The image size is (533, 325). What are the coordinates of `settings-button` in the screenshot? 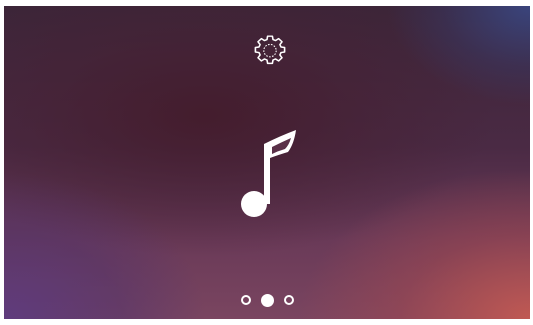 It's located at (270, 51).